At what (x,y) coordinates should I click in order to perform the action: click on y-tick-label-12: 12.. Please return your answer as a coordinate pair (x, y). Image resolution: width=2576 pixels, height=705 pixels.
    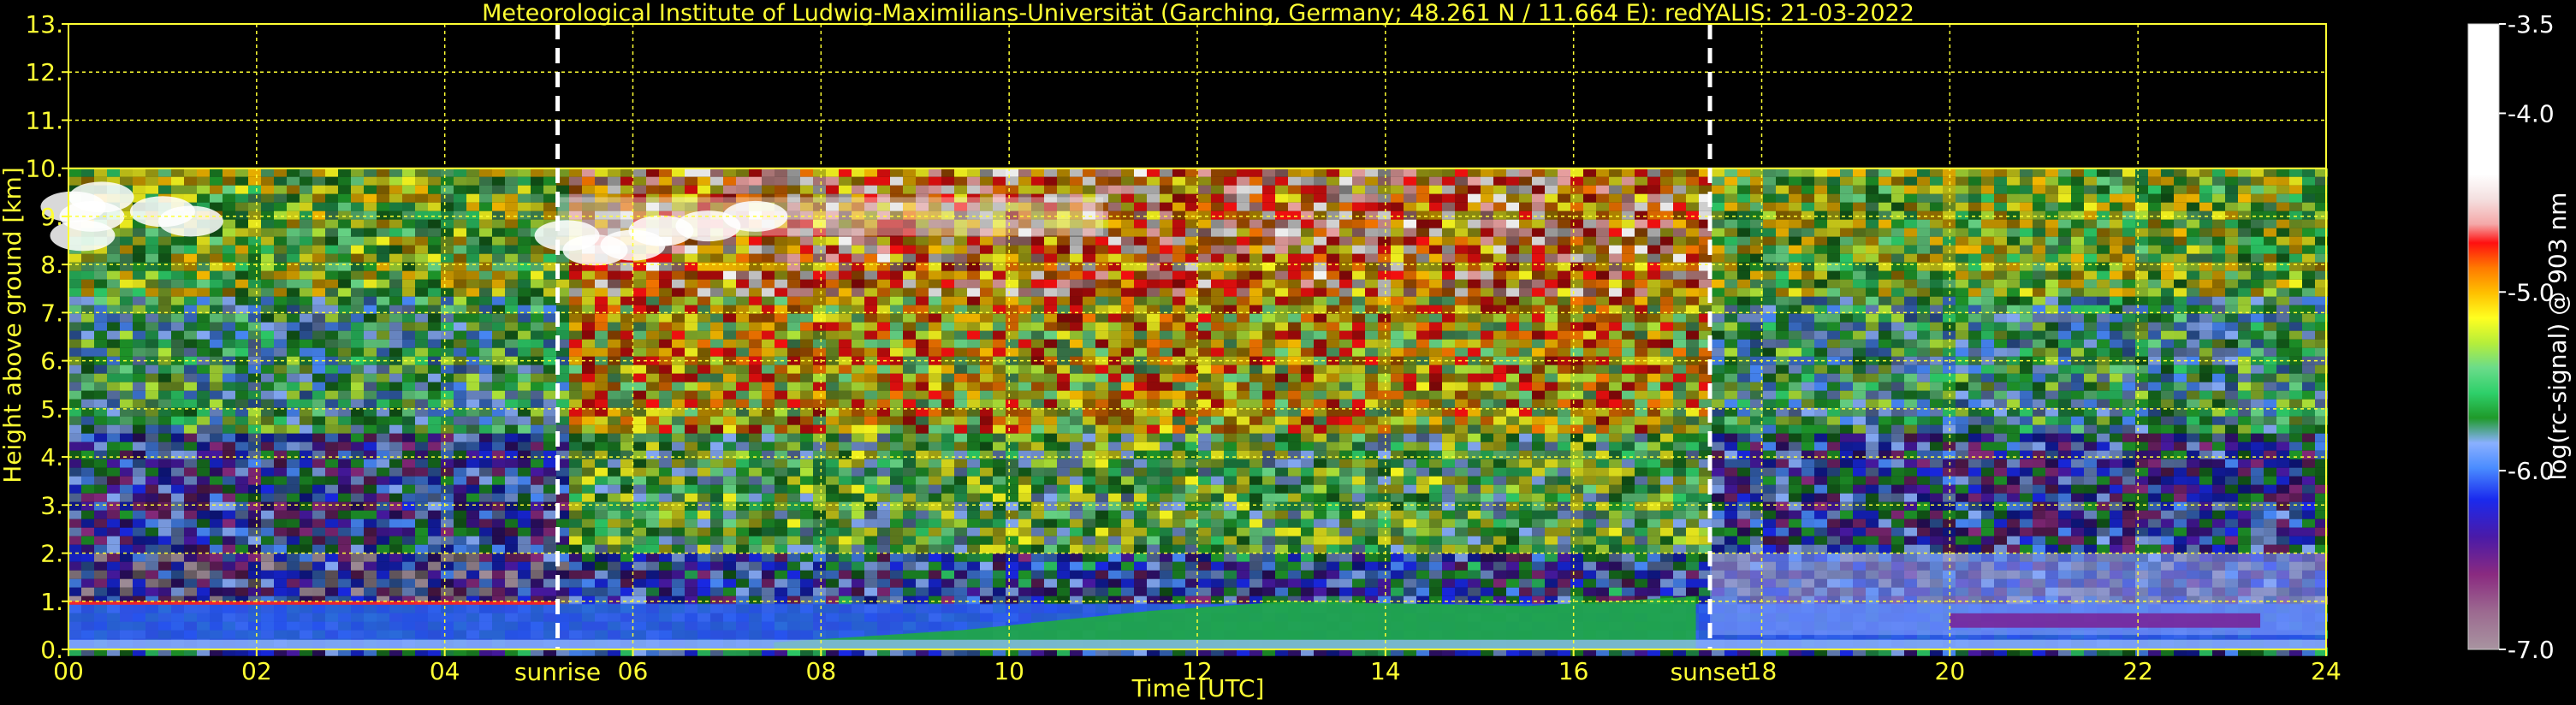
    Looking at the image, I should click on (44, 72).